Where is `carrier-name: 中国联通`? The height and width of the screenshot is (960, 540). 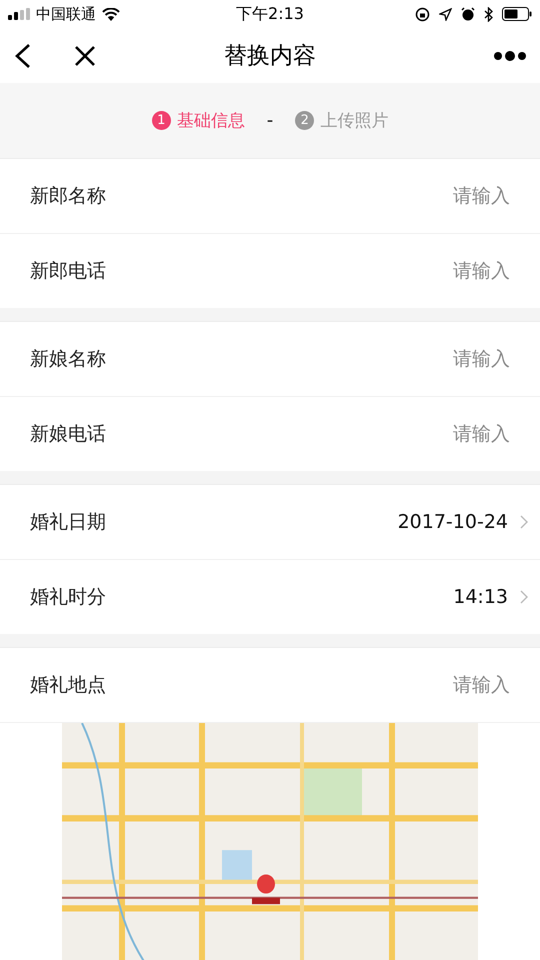 carrier-name: 中国联通 is located at coordinates (66, 14).